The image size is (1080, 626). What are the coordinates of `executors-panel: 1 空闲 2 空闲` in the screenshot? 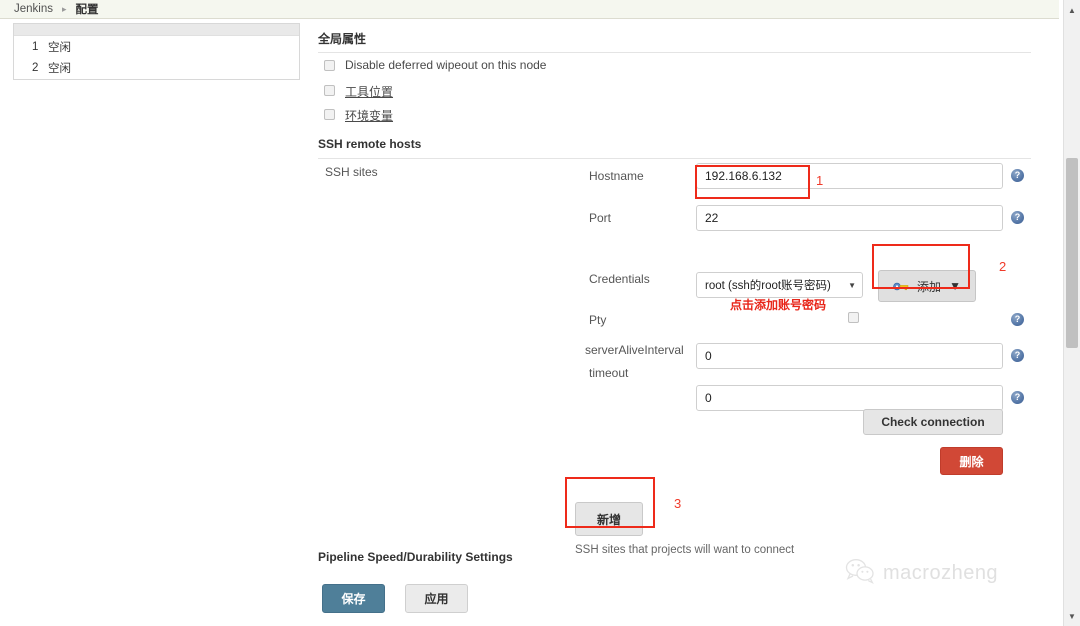 It's located at (156, 51).